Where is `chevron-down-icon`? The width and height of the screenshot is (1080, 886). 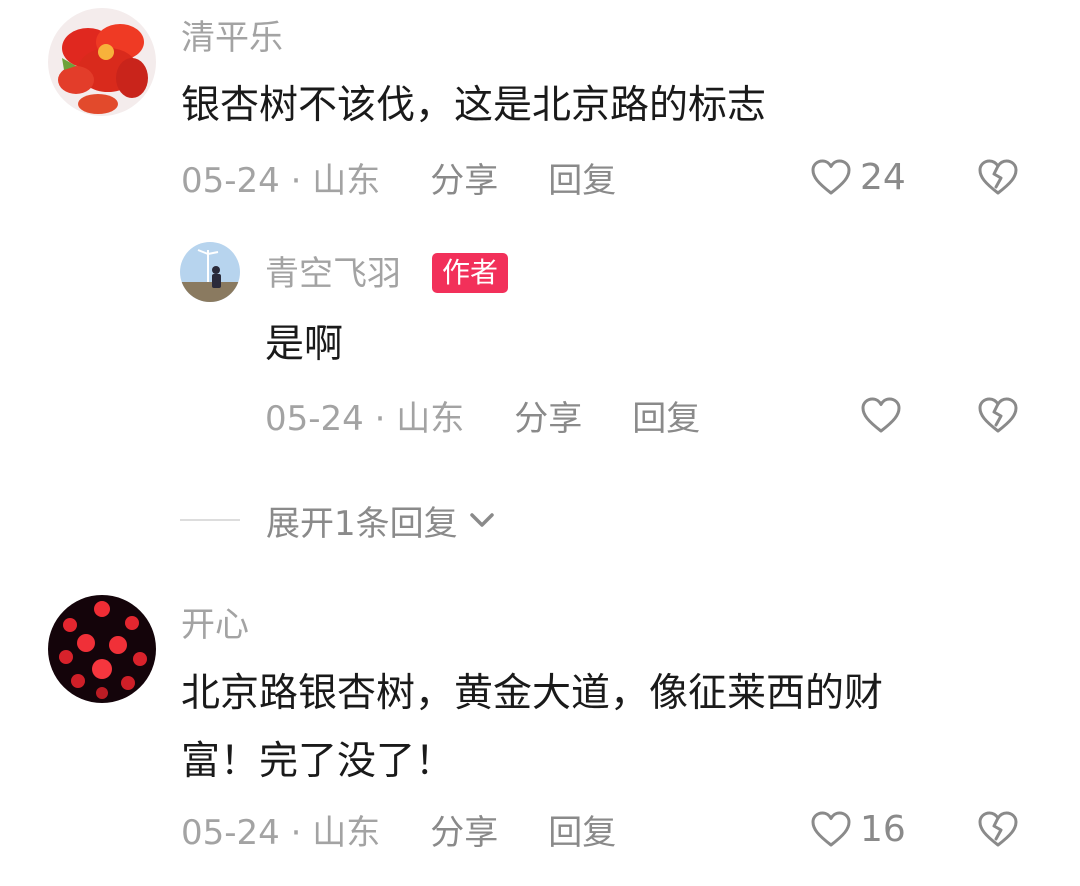
chevron-down-icon is located at coordinates (481, 520).